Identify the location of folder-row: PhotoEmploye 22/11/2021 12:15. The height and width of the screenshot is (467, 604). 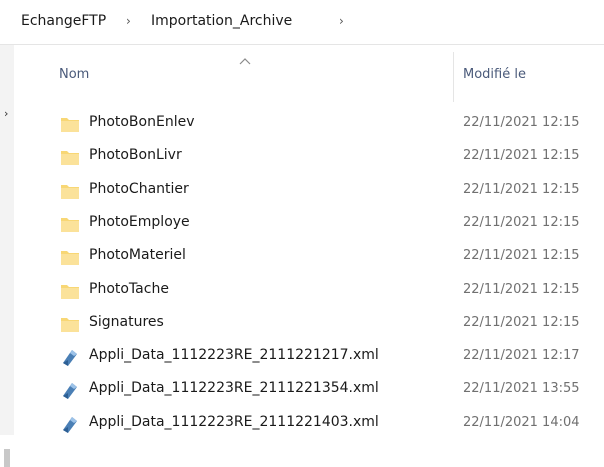
(322, 224).